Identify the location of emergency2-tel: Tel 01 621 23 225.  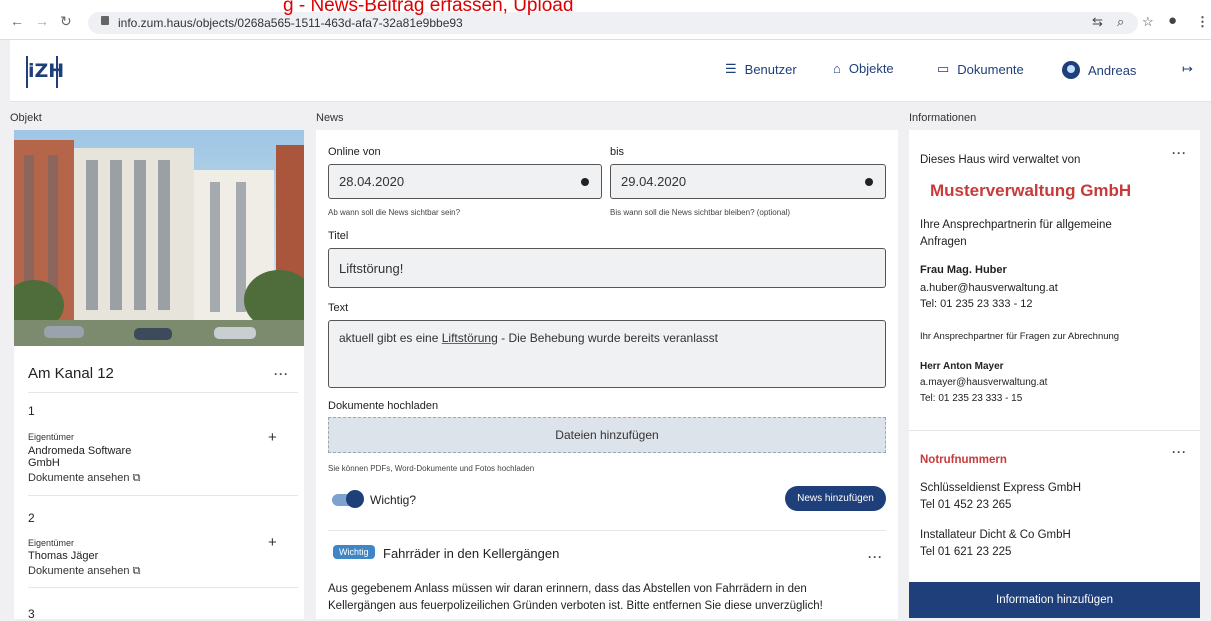
(966, 552).